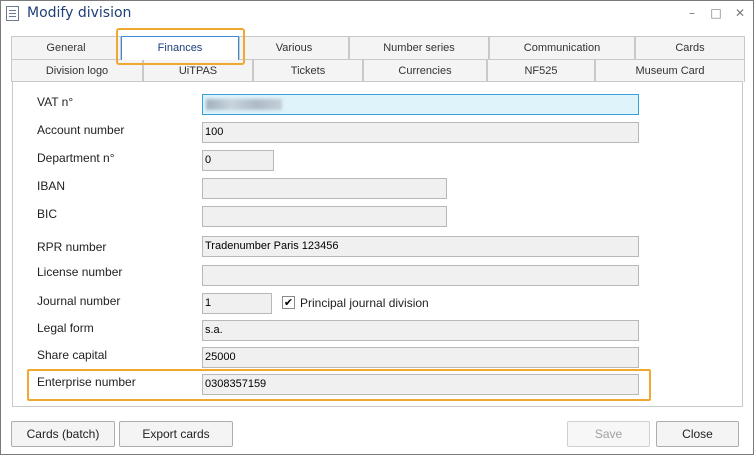 The width and height of the screenshot is (754, 455). Describe the element at coordinates (176, 434) in the screenshot. I see `export-cards-button: Export cards` at that location.